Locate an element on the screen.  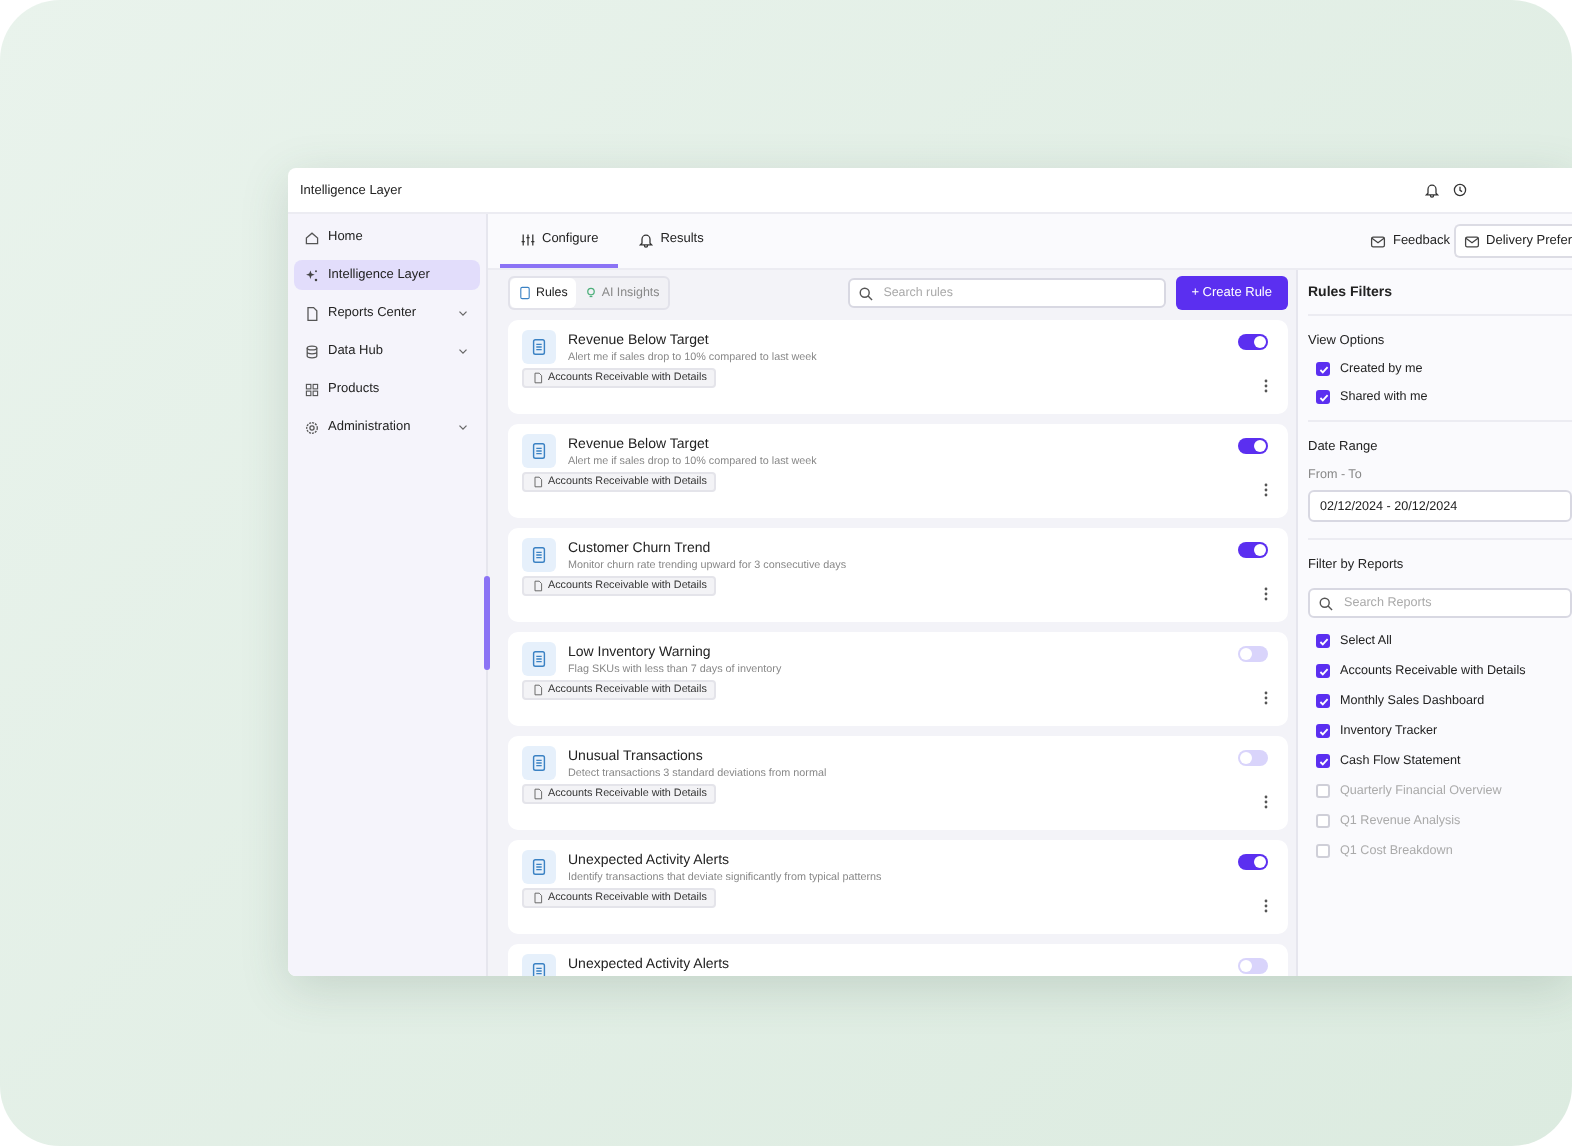
house-icon is located at coordinates (312, 237).